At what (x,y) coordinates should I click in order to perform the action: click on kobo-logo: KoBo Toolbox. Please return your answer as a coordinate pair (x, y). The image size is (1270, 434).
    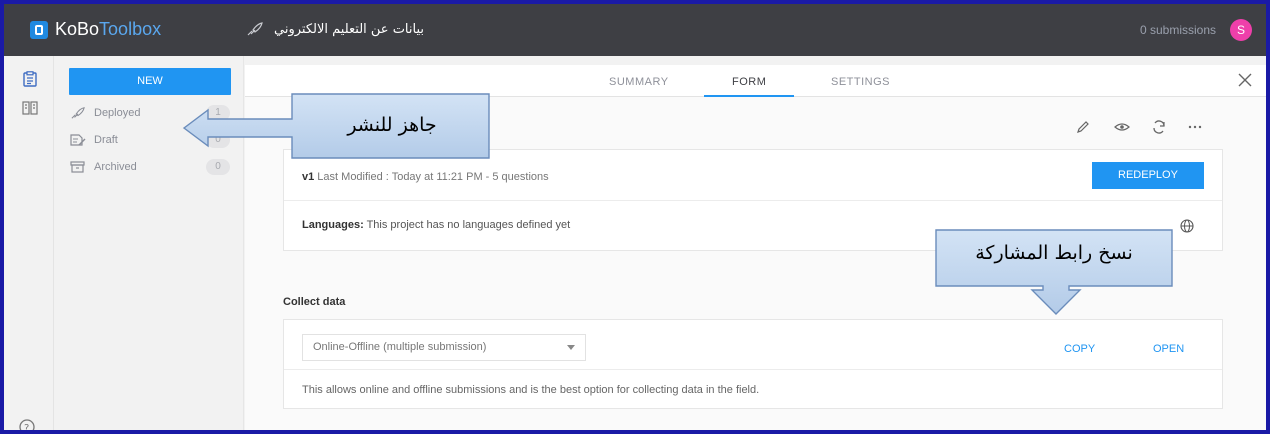
    Looking at the image, I should click on (95, 29).